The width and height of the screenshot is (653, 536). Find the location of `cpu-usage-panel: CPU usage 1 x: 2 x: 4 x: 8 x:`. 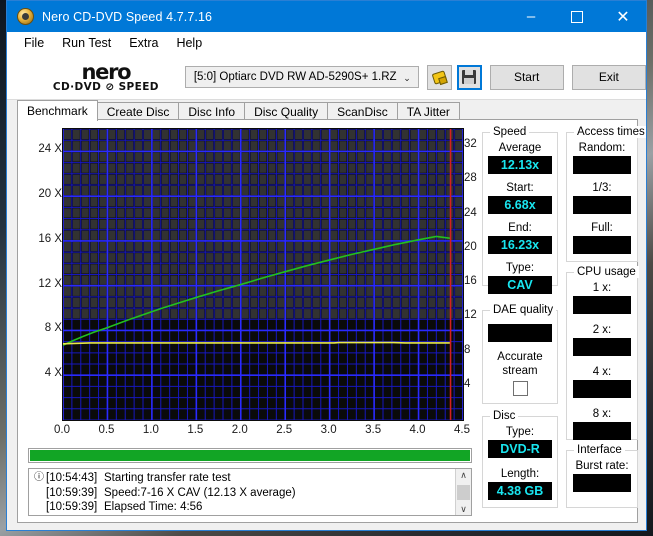

cpu-usage-panel: CPU usage 1 x: 2 x: 4 x: 8 x: is located at coordinates (602, 353).